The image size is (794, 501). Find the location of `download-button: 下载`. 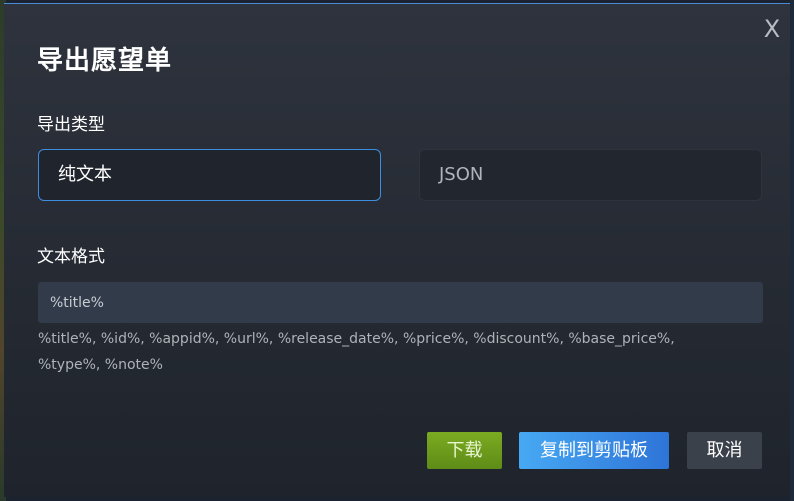

download-button: 下载 is located at coordinates (464, 450).